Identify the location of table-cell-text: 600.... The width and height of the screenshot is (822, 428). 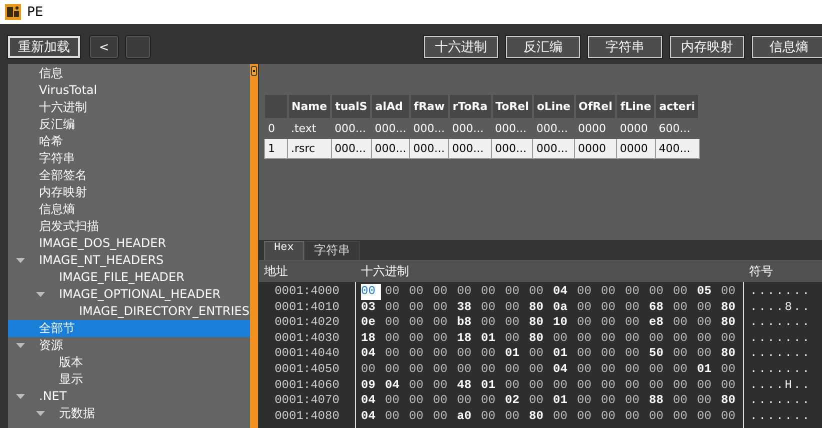
(675, 129).